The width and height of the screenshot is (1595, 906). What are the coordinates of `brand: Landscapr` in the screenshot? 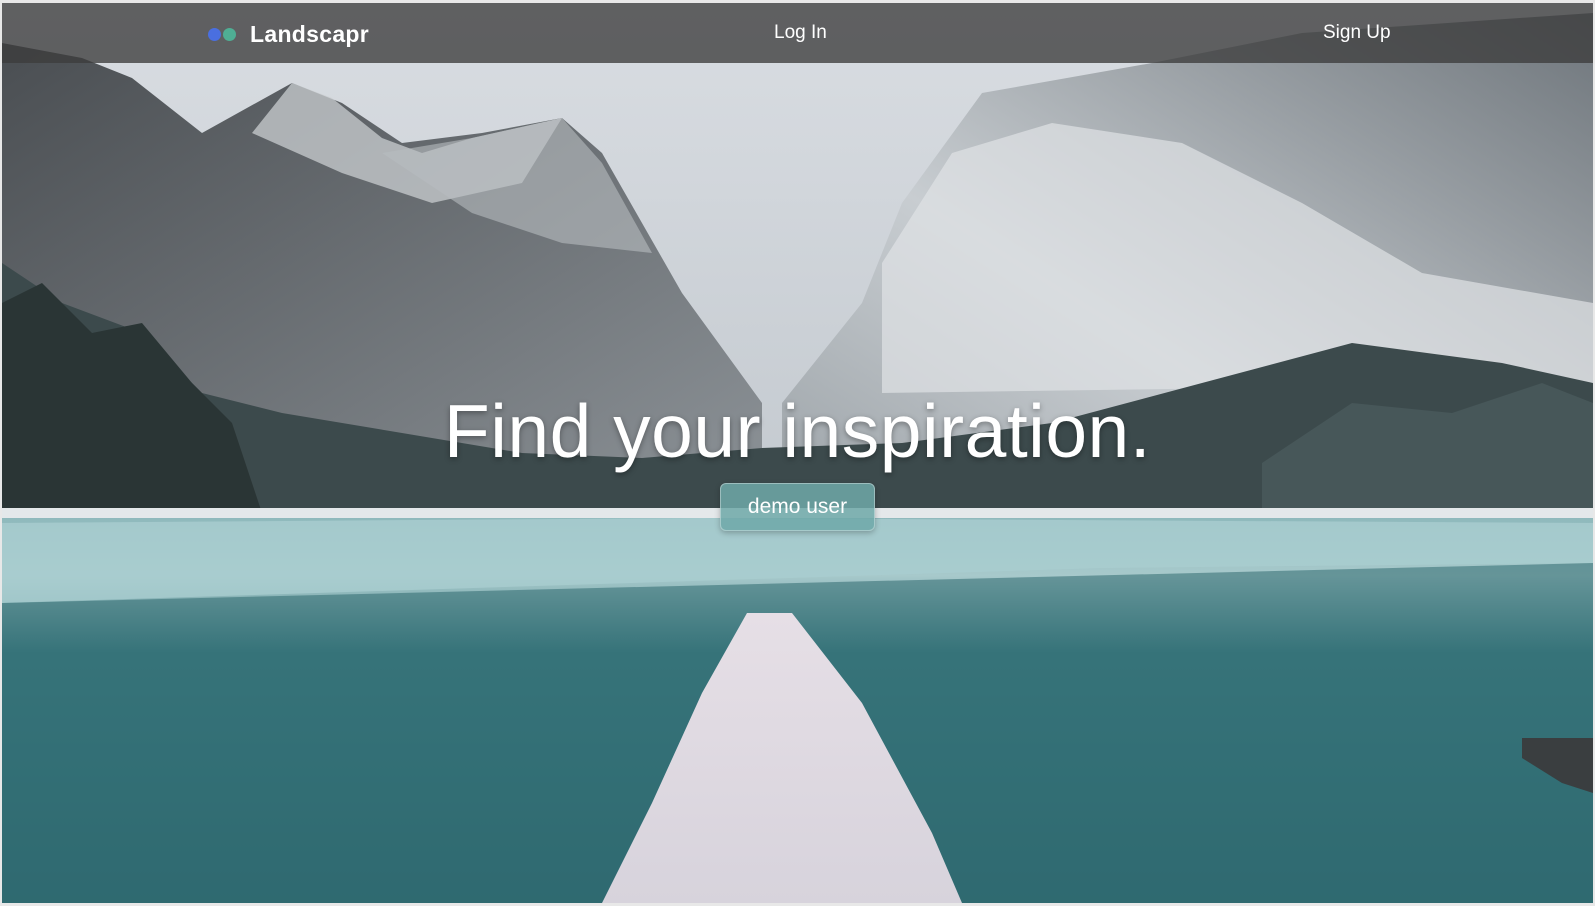 It's located at (288, 34).